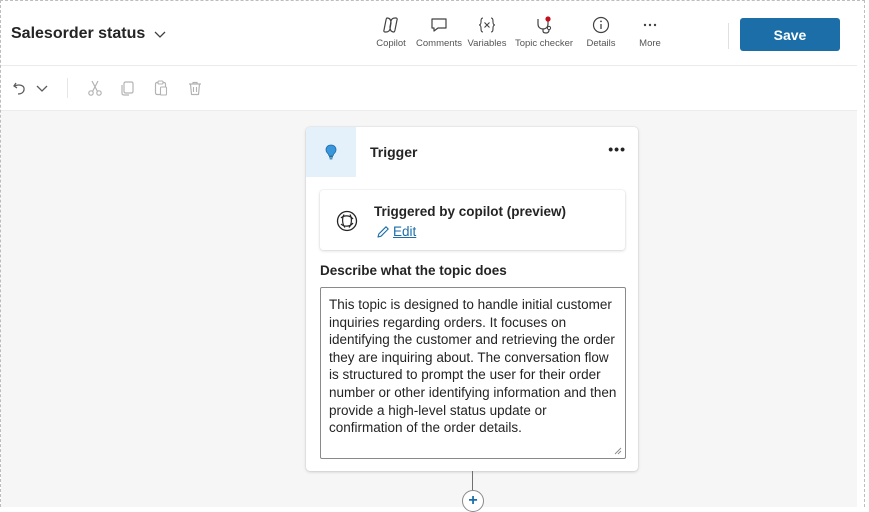  What do you see at coordinates (472, 220) in the screenshot?
I see `trigger-type-card: Triggered by copilot (preview) Edit` at bounding box center [472, 220].